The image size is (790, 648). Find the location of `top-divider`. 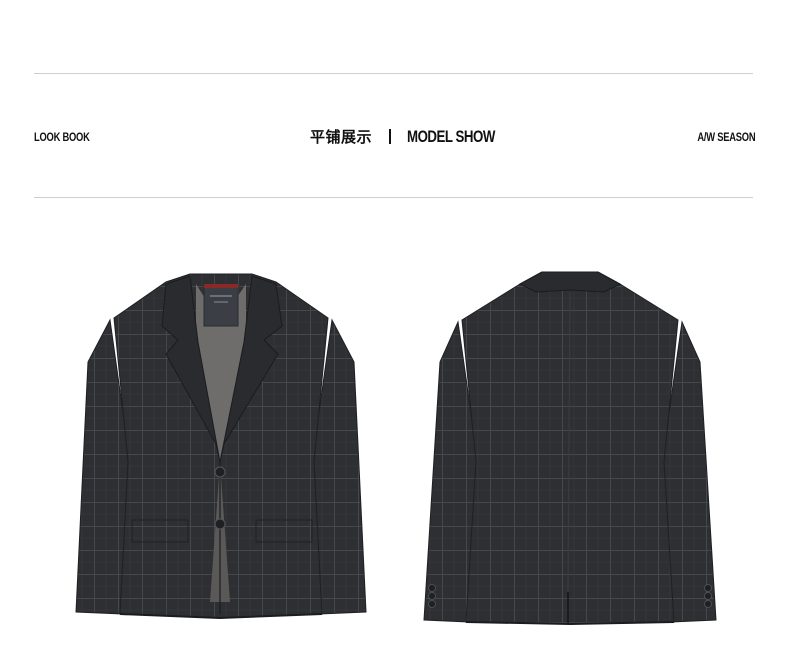

top-divider is located at coordinates (393, 73).